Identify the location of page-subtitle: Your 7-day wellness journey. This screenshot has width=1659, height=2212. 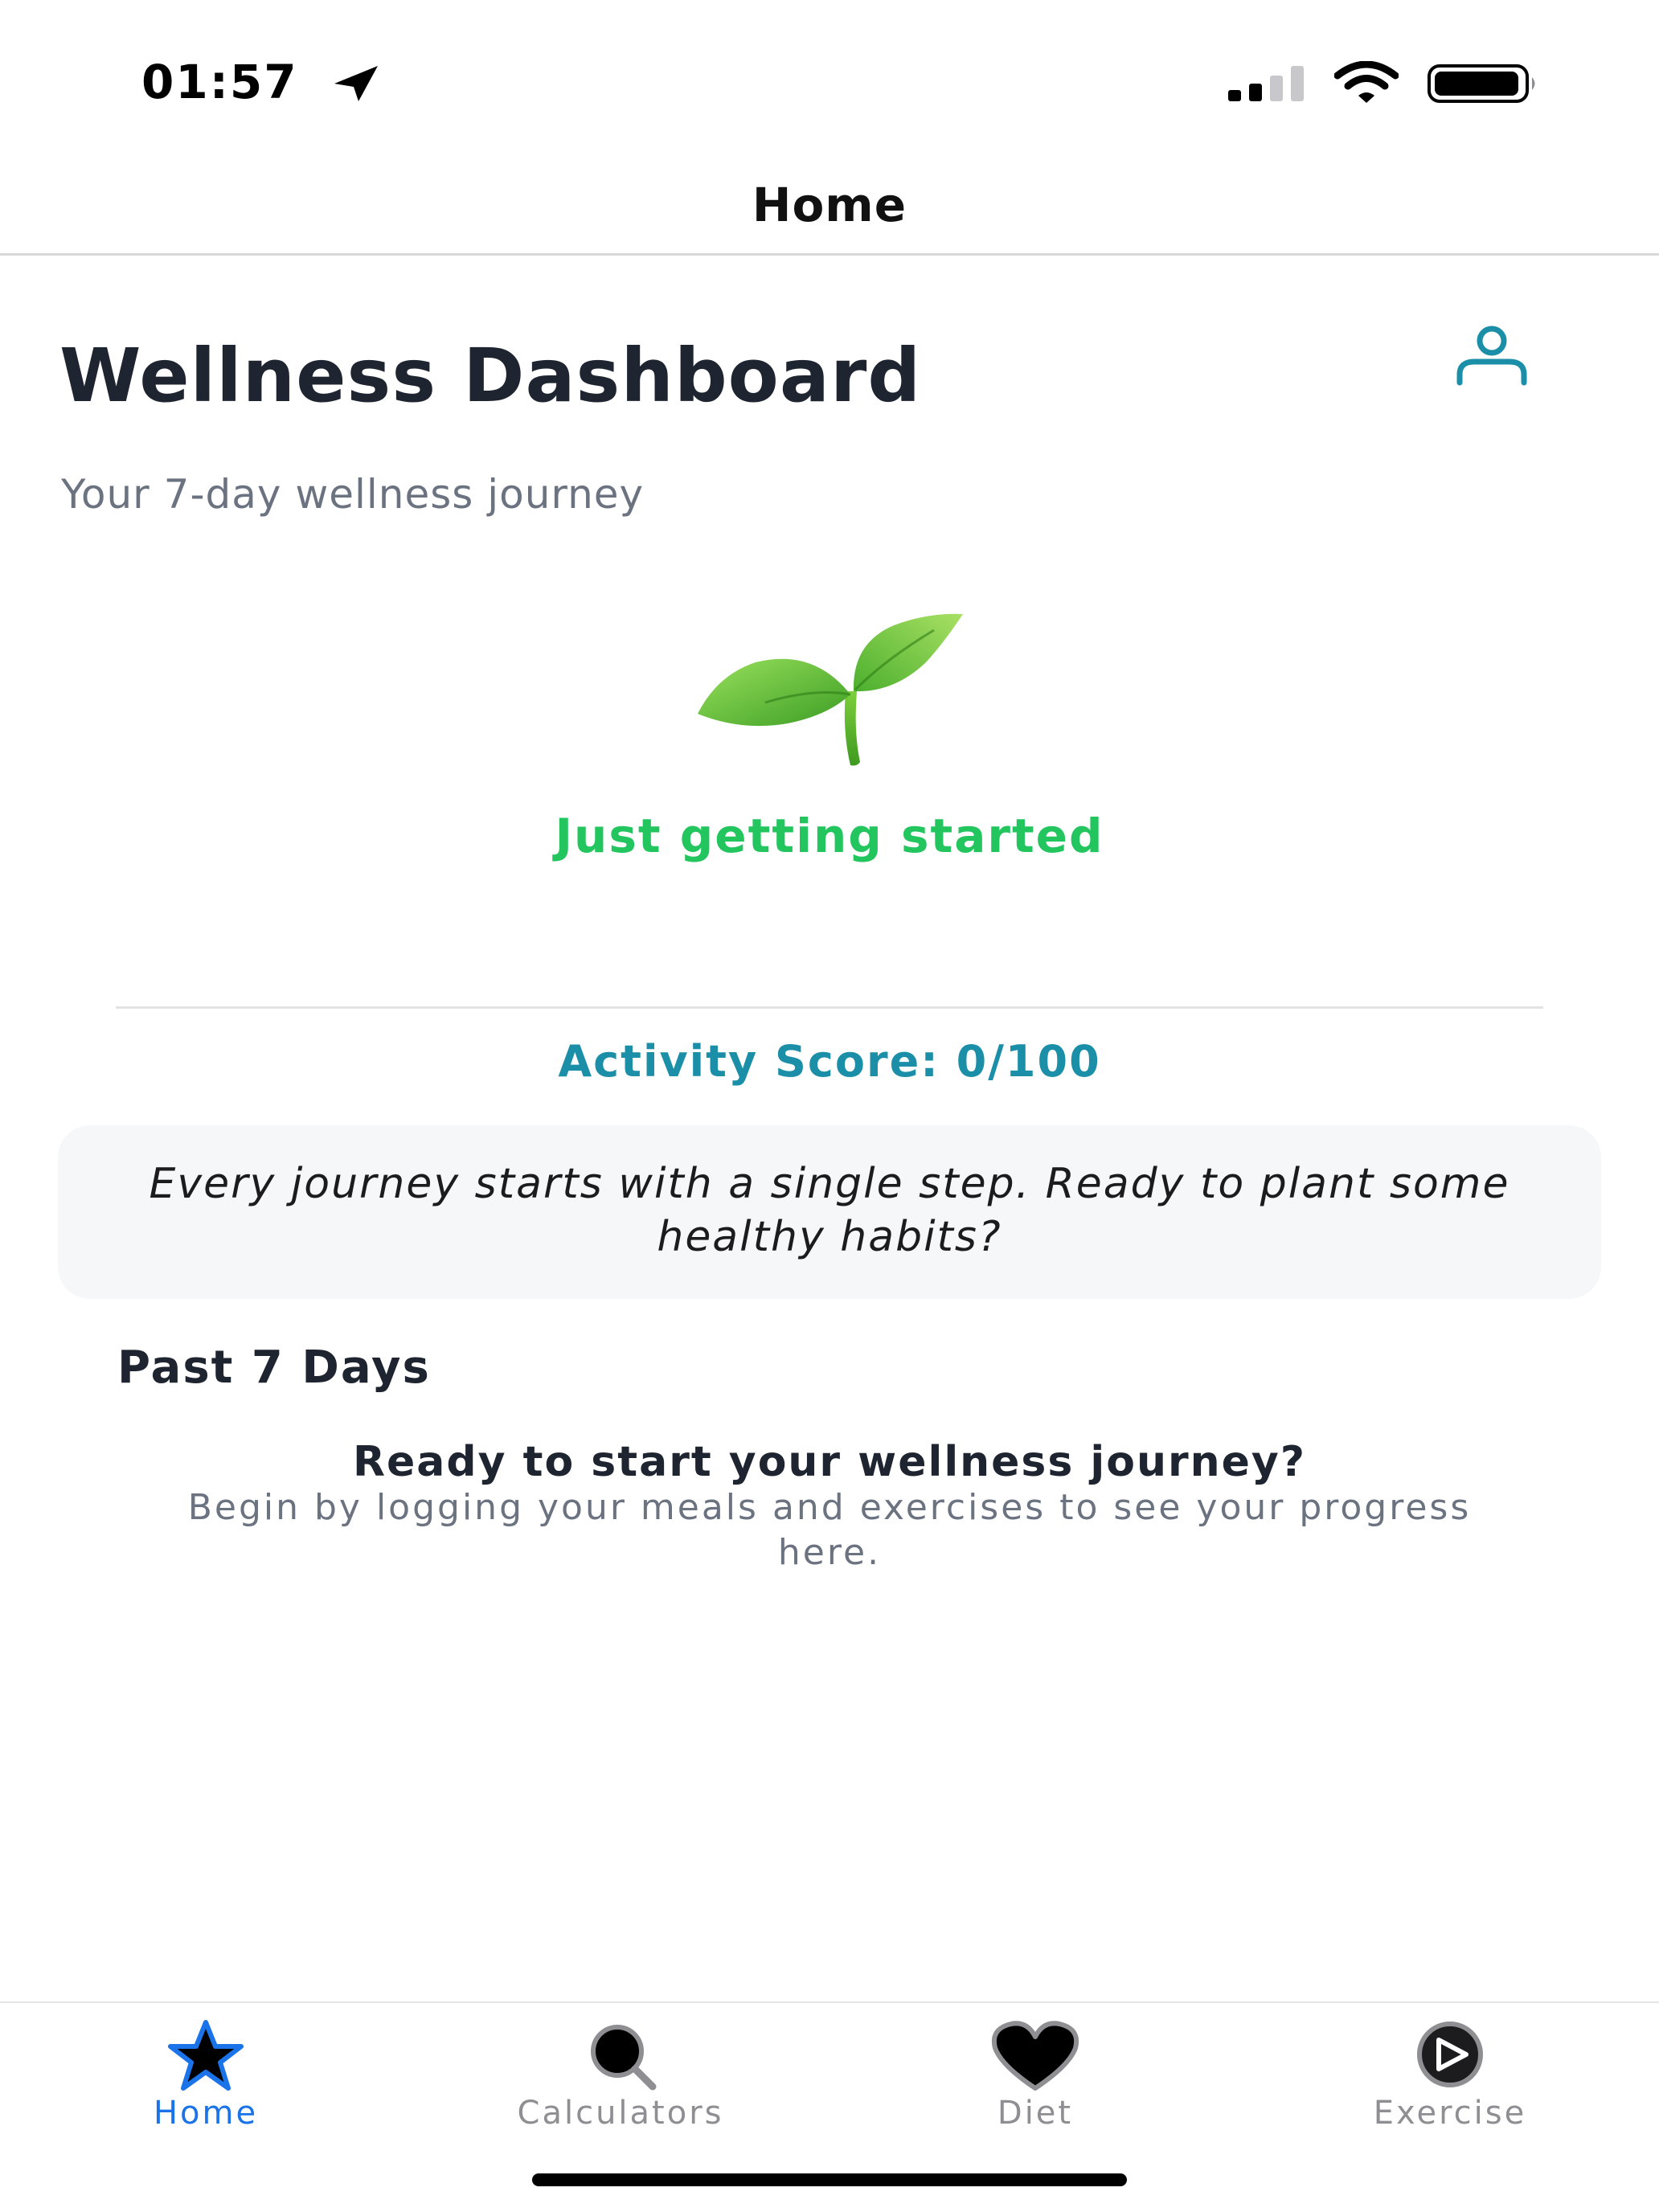
(353, 495).